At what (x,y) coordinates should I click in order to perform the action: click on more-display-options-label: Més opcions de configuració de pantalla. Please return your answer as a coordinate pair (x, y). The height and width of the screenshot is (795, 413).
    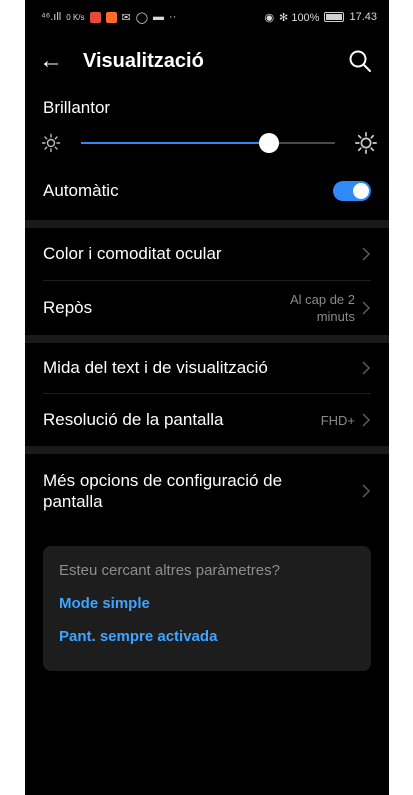
    Looking at the image, I should click on (163, 491).